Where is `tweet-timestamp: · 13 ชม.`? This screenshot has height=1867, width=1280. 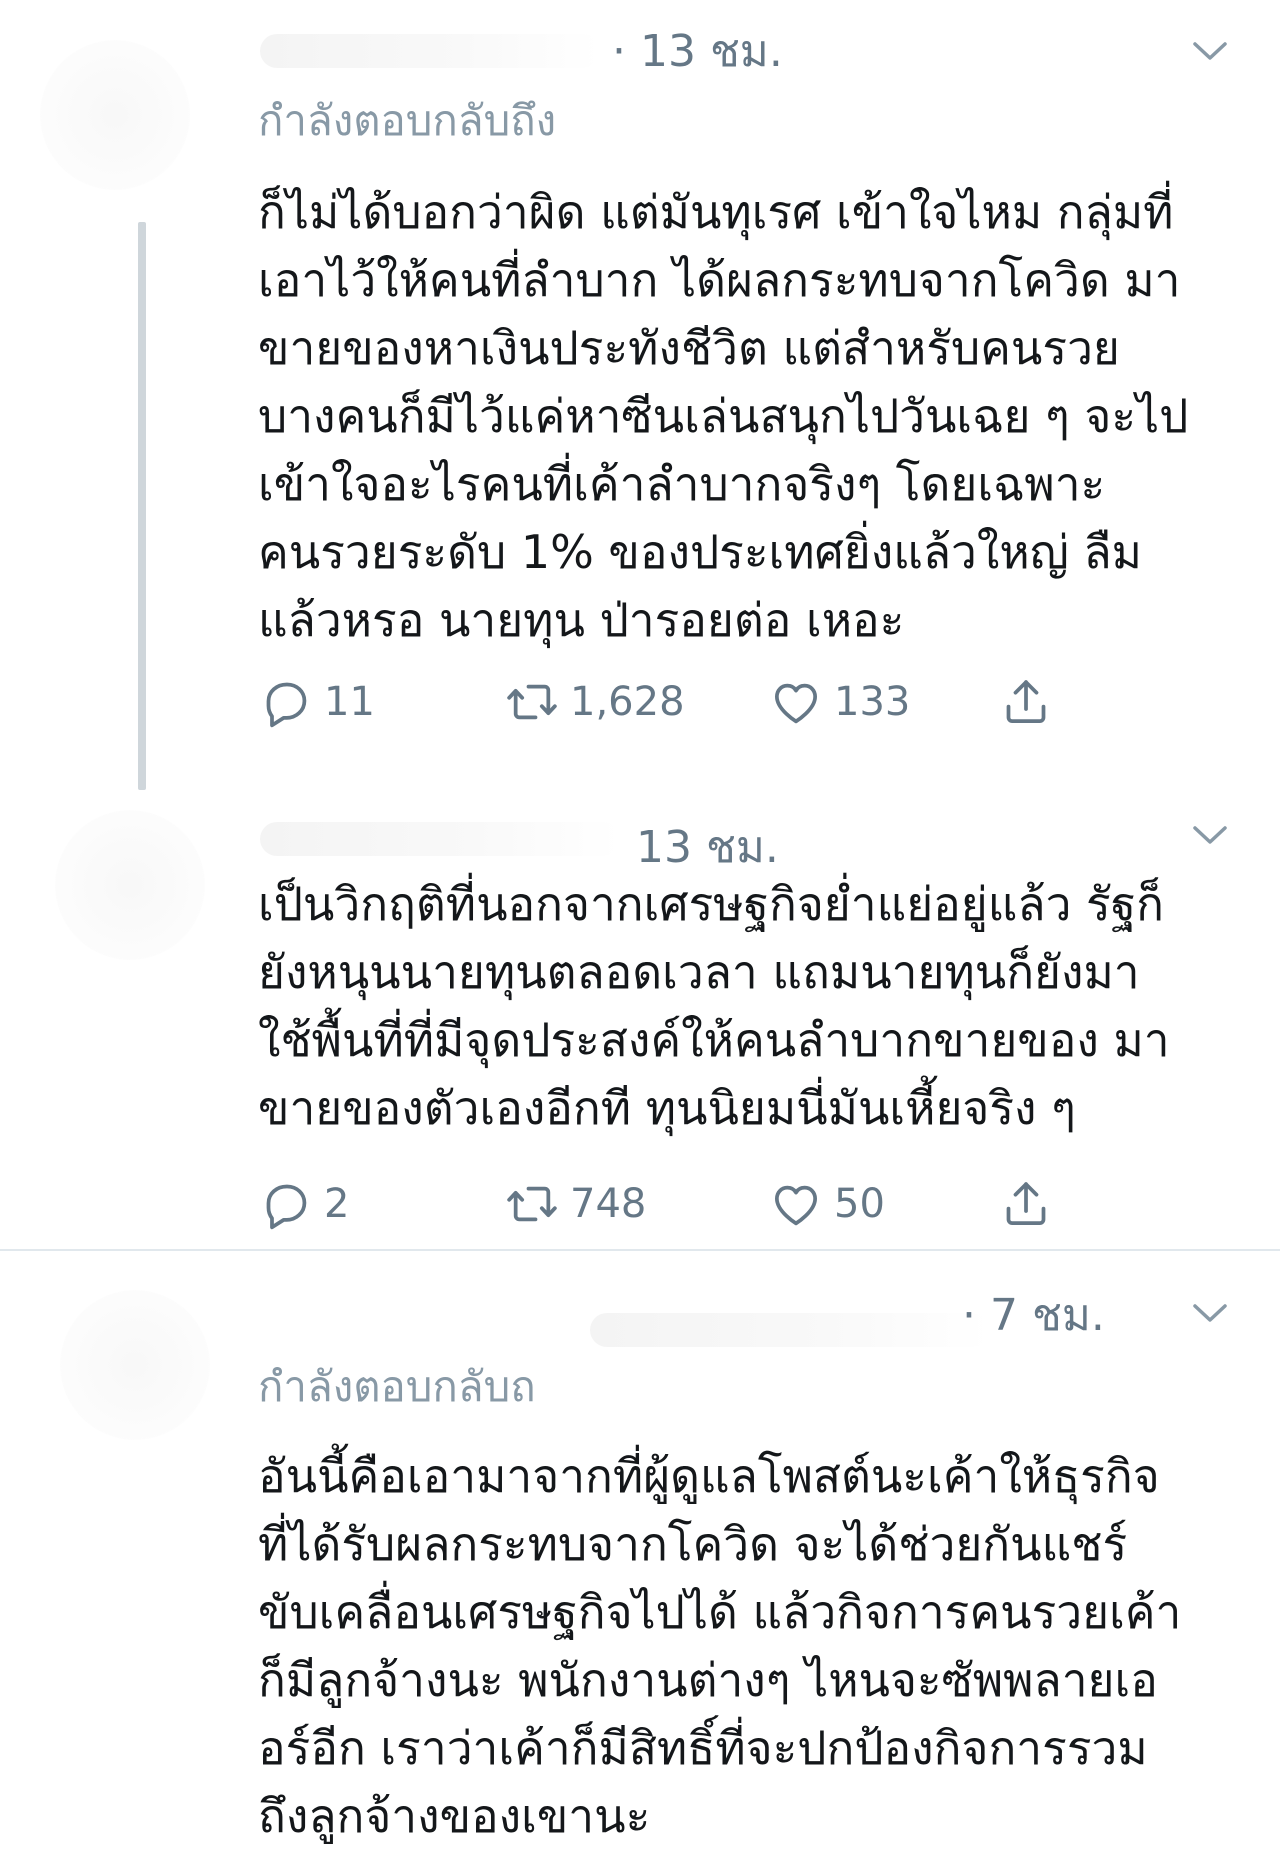
tweet-timestamp: · 13 ชม. is located at coordinates (697, 52).